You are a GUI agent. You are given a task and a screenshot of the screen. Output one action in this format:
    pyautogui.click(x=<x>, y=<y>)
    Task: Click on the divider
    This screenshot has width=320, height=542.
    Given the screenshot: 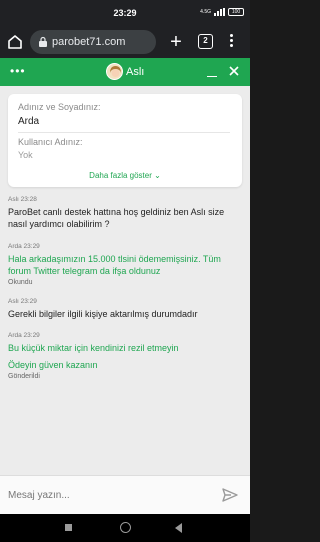 What is the action you would take?
    pyautogui.click(x=124, y=132)
    